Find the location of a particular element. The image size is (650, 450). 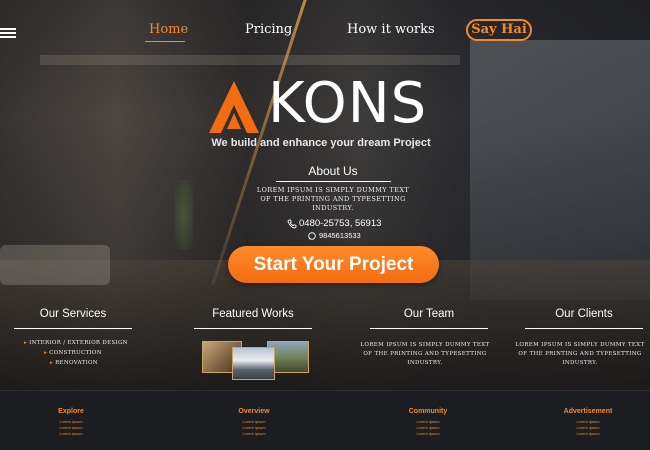

brand-name: KONS is located at coordinates (348, 103).